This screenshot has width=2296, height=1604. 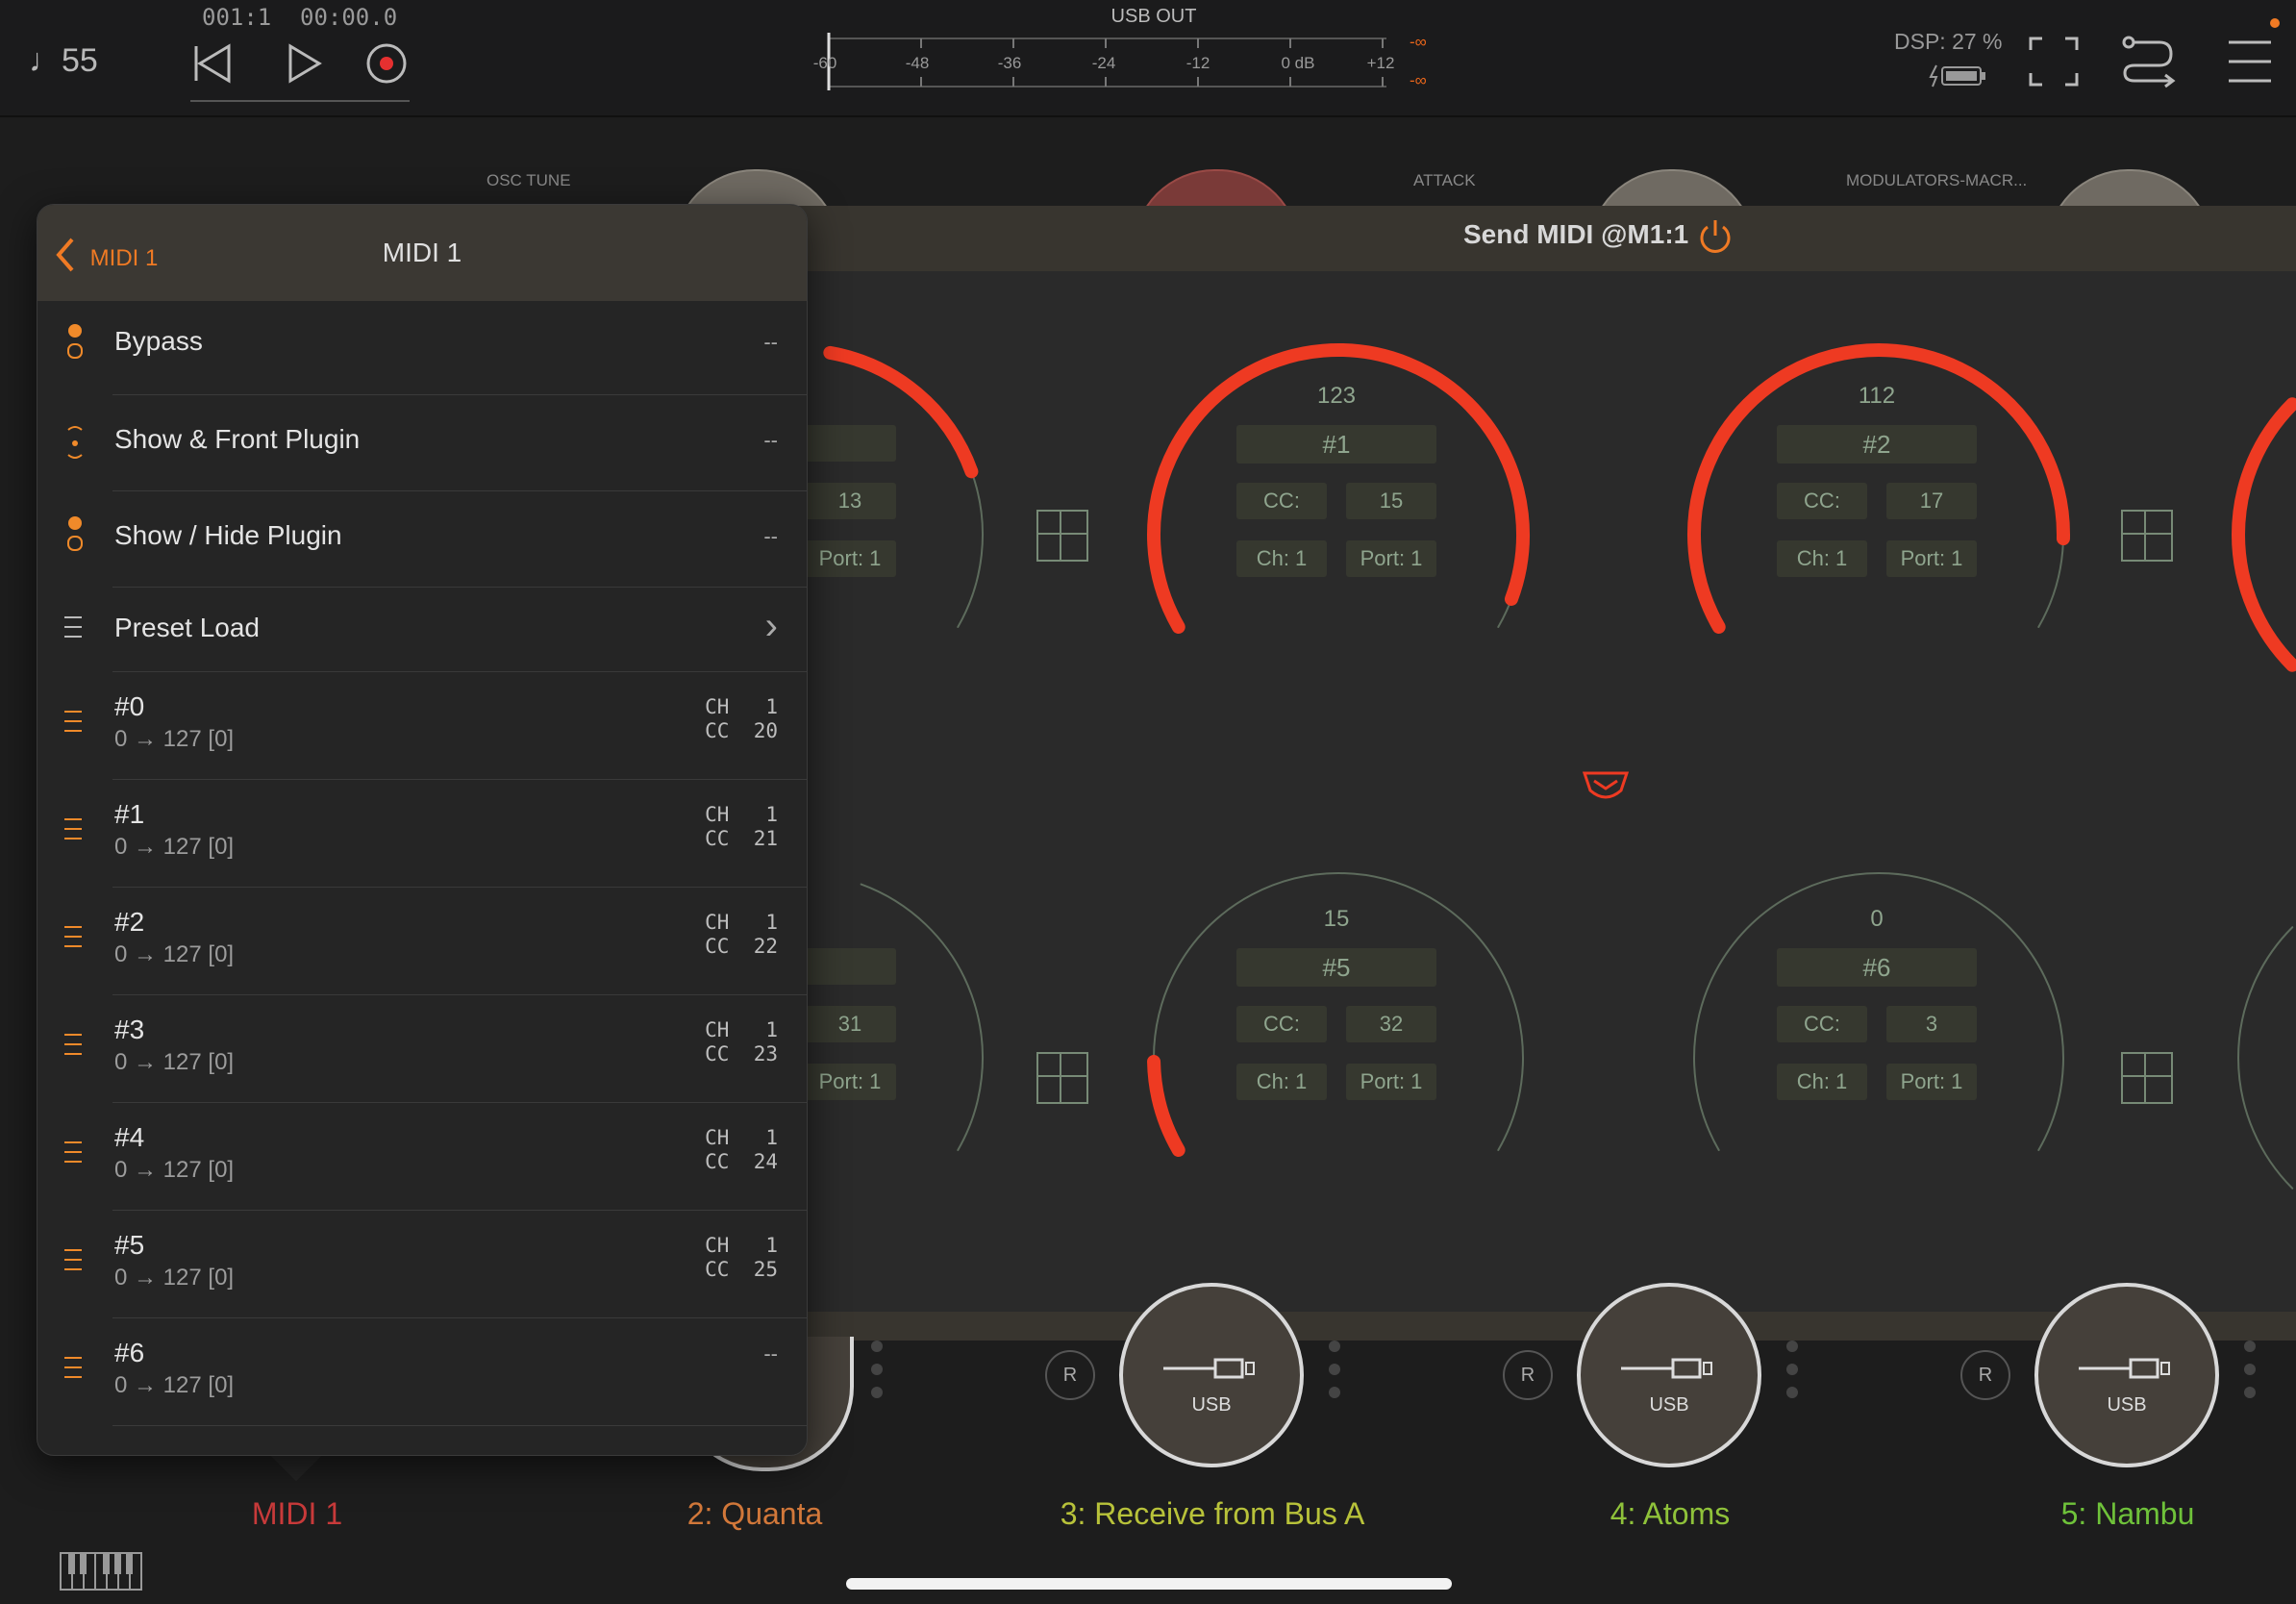 What do you see at coordinates (237, 439) in the screenshot?
I see `action-label: Show & Front Plugin` at bounding box center [237, 439].